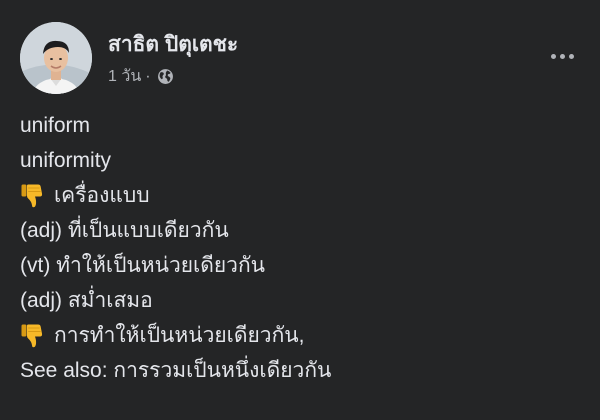 The height and width of the screenshot is (420, 600). I want to click on post-line: การทำให้เป็นหน่วยเดียวกัน,, so click(300, 335).